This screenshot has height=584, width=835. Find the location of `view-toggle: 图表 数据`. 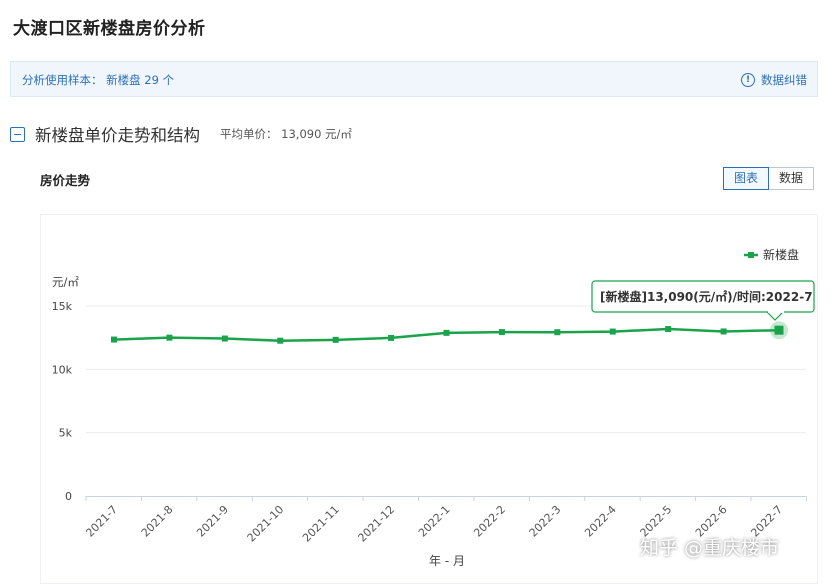

view-toggle: 图表 数据 is located at coordinates (769, 178).